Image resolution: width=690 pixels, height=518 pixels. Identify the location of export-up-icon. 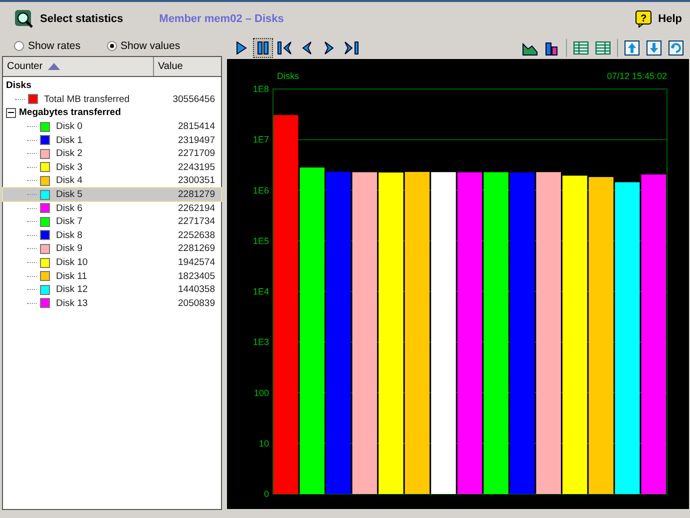
(632, 48).